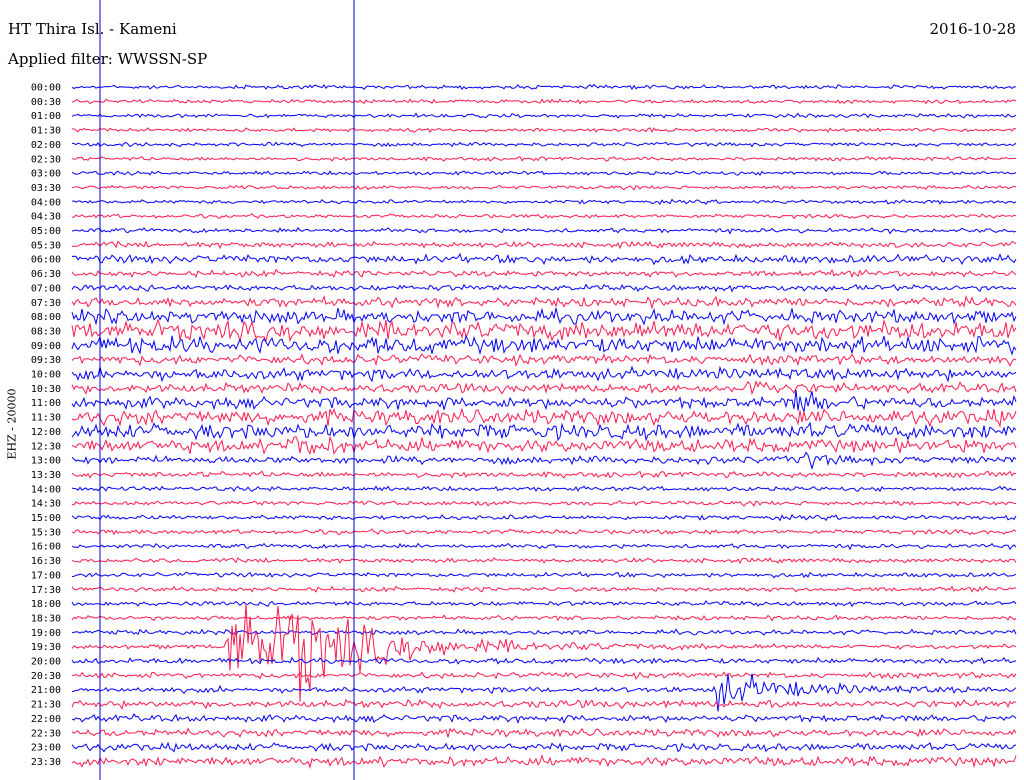 The height and width of the screenshot is (780, 1024). Describe the element at coordinates (46, 690) in the screenshot. I see `row-time-label: 21:00` at that location.